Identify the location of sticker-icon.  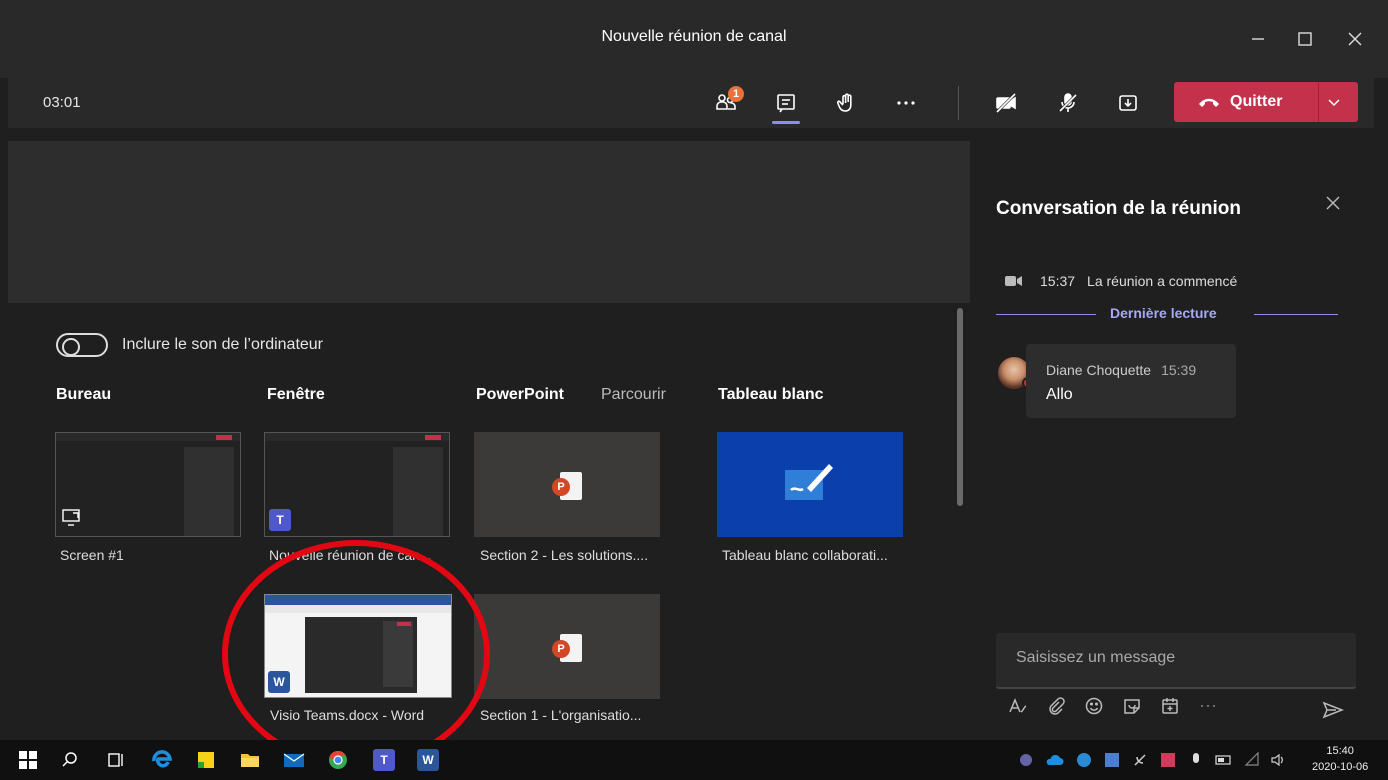
(1132, 706).